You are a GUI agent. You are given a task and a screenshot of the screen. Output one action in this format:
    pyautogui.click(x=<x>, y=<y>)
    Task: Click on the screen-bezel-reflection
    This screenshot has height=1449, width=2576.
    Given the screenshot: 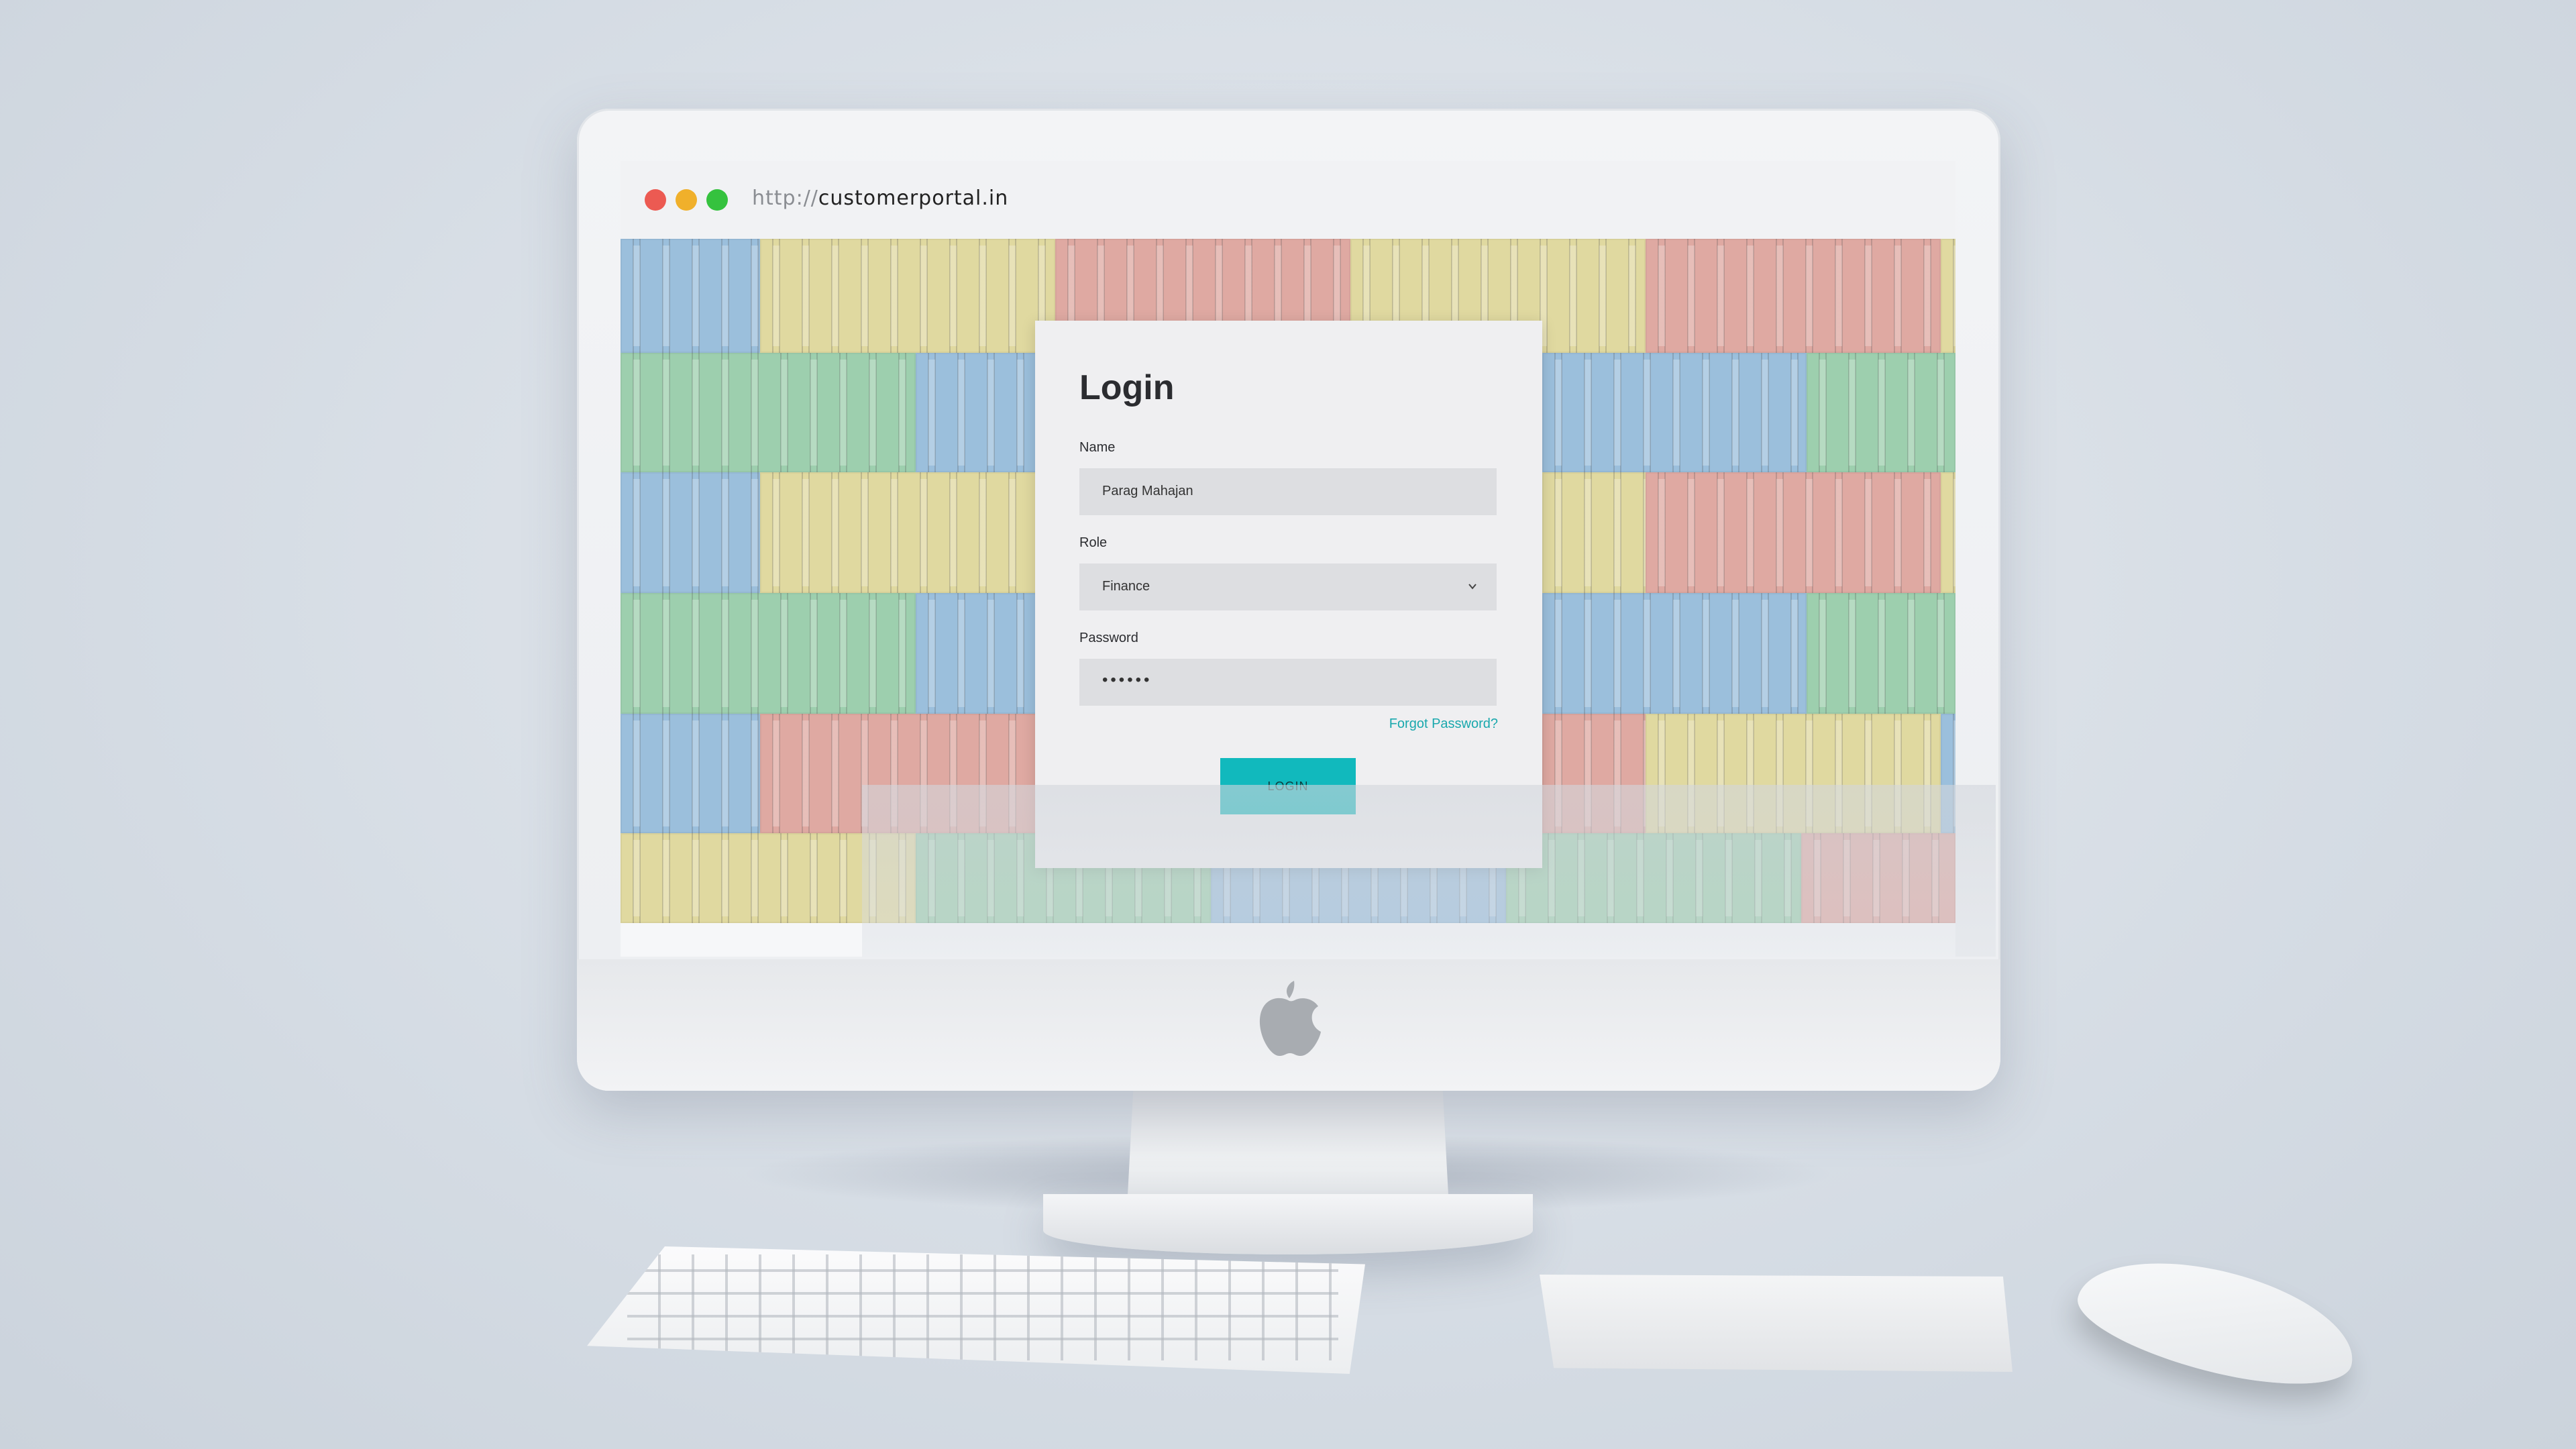 What is the action you would take?
    pyautogui.click(x=1429, y=871)
    